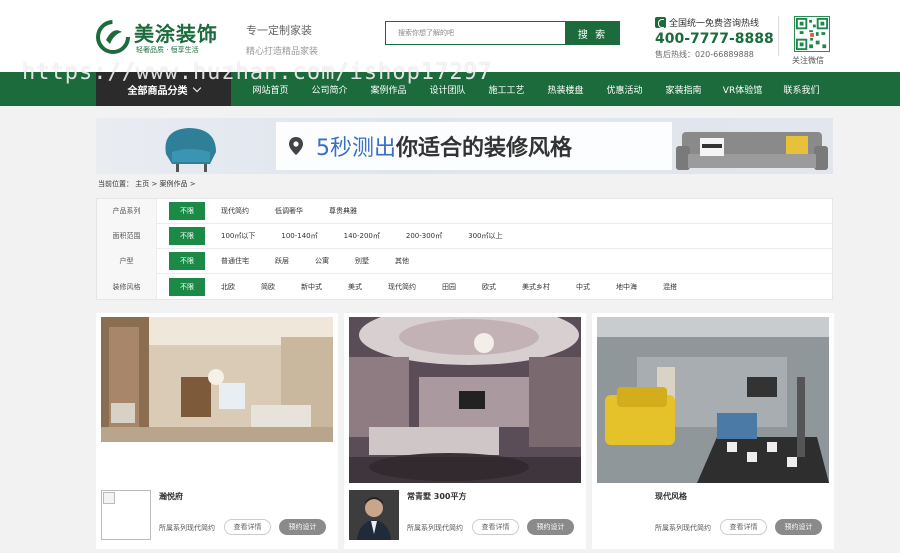 The image size is (900, 553). Describe the element at coordinates (742, 89) in the screenshot. I see `nav-item-vr: VR体验馆` at that location.